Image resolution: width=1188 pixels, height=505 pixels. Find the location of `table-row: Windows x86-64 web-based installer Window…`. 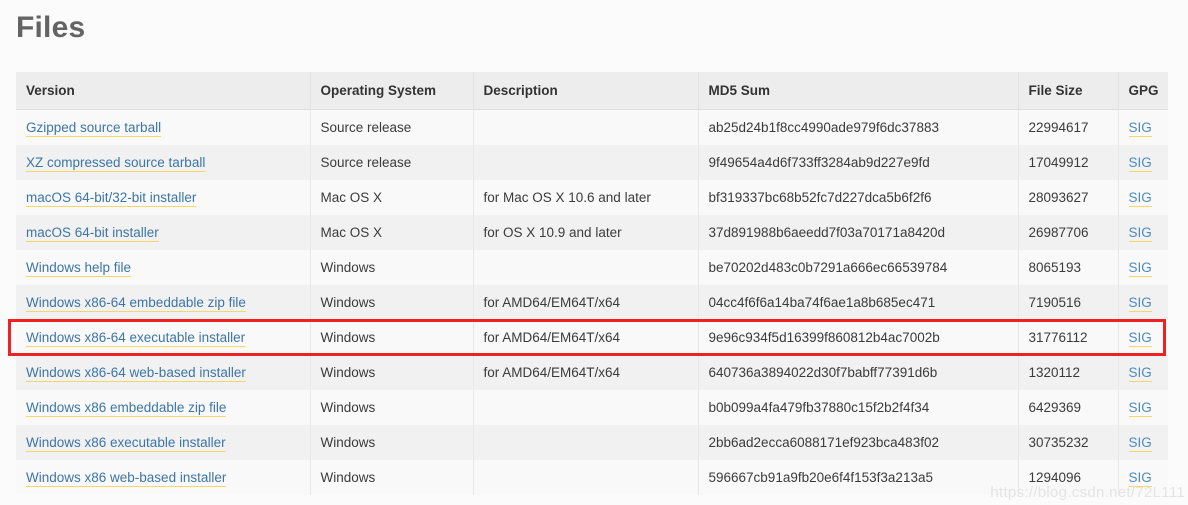

table-row: Windows x86-64 web-based installer Window… is located at coordinates (592, 372).